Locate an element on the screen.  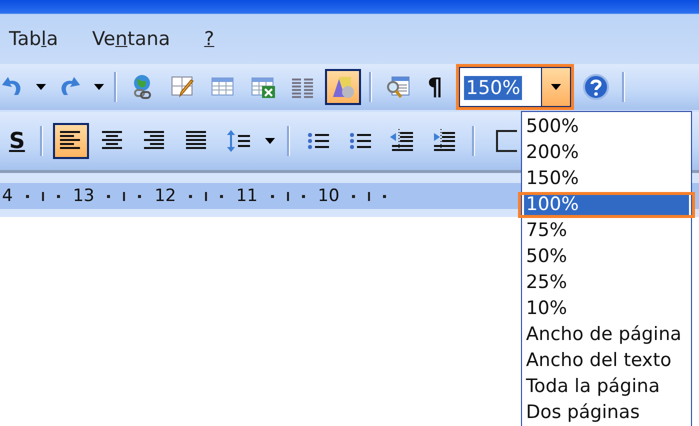
paragraph-marks-button: ¶ is located at coordinates (435, 87).